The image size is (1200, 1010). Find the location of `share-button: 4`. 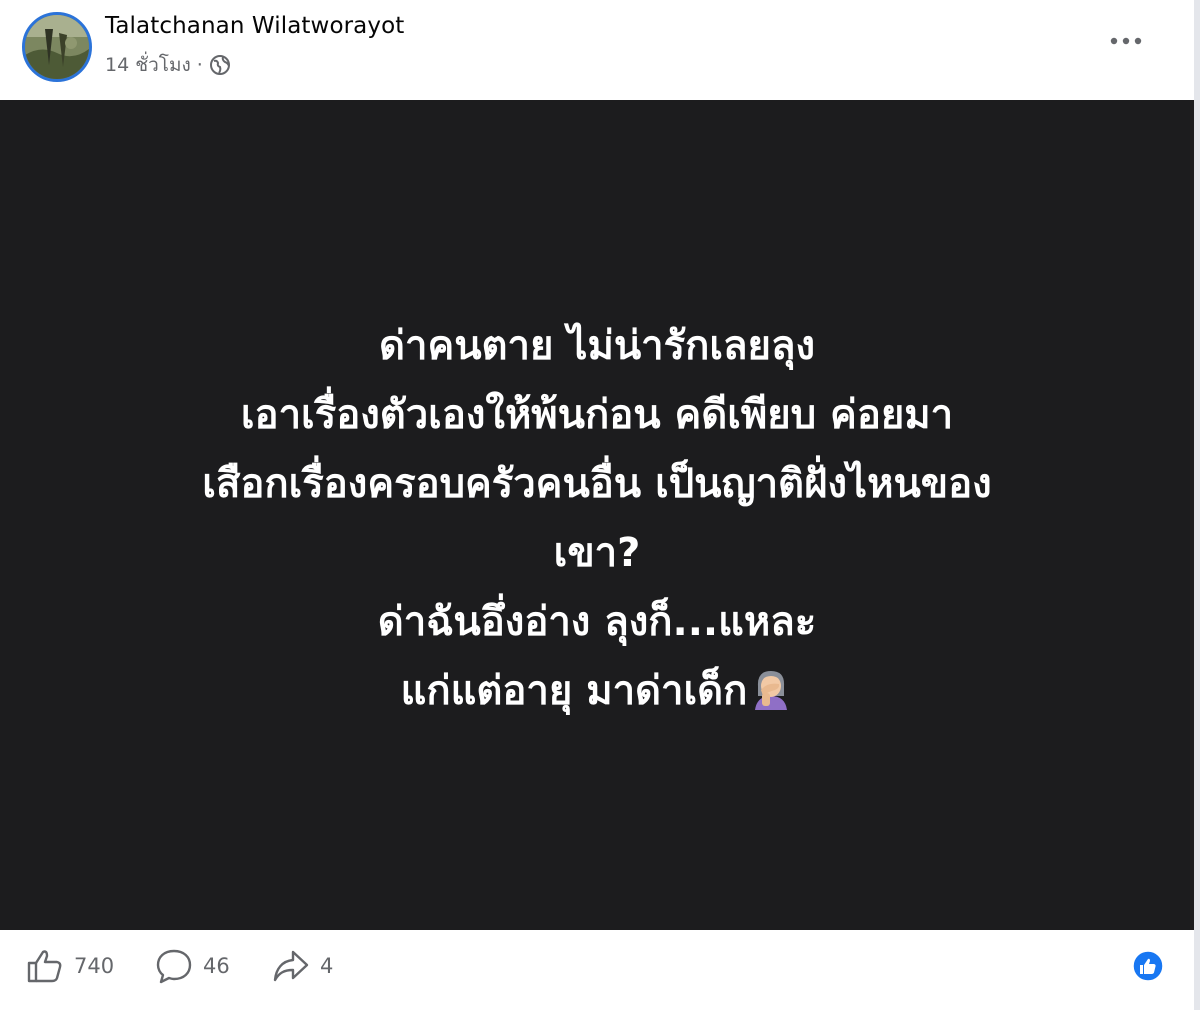

share-button: 4 is located at coordinates (302, 966).